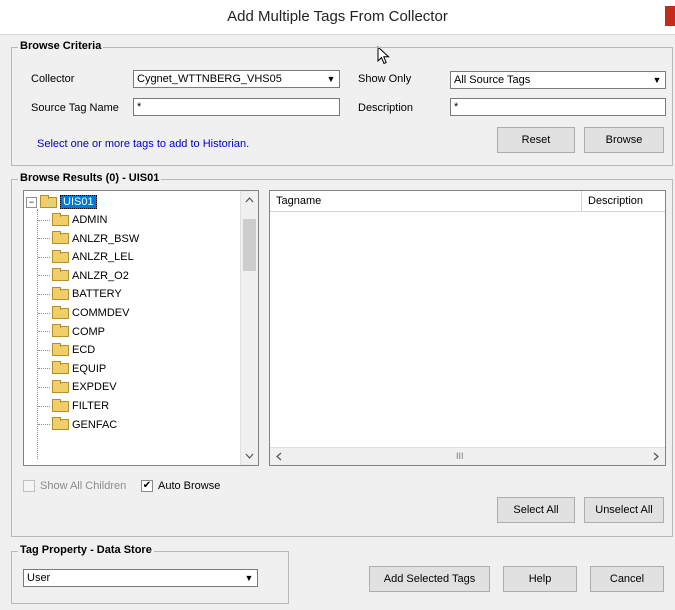  Describe the element at coordinates (88, 331) in the screenshot. I see `tree-item-label: COMP` at that location.